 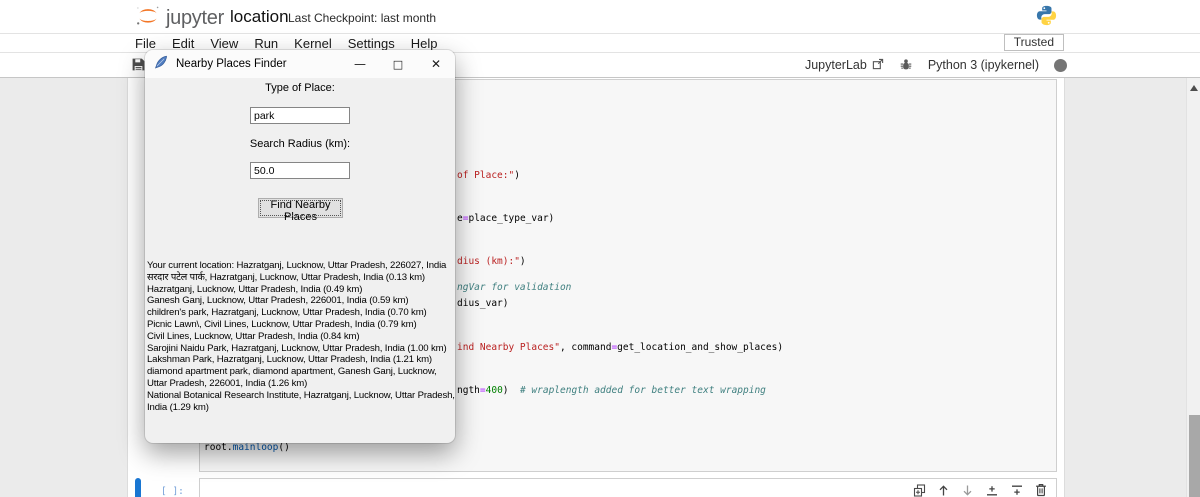 What do you see at coordinates (943, 490) in the screenshot?
I see `move-up-icon` at bounding box center [943, 490].